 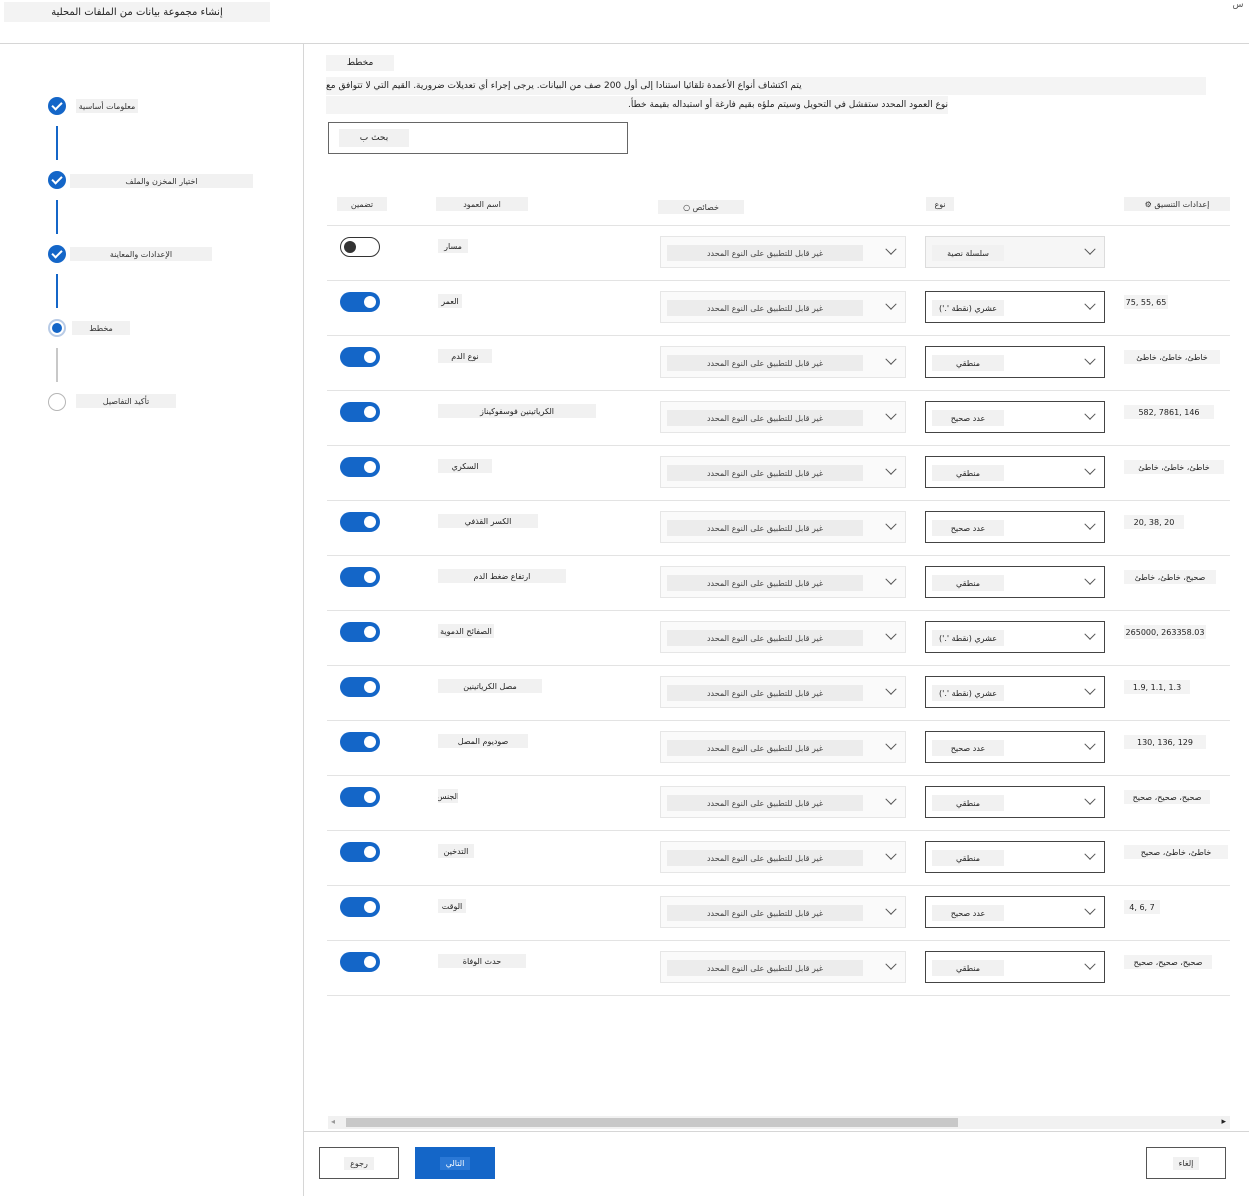 I want to click on next-button-label: التالي, so click(x=455, y=1163).